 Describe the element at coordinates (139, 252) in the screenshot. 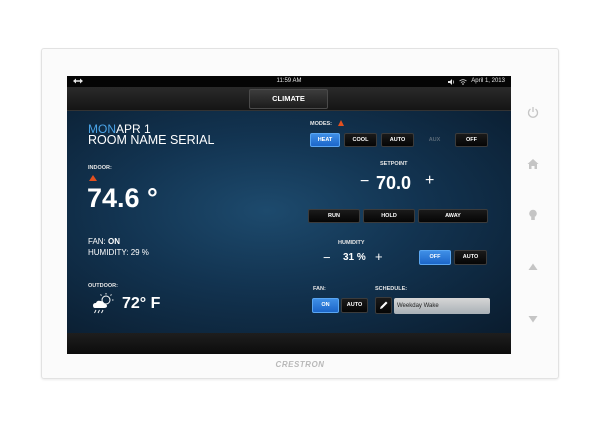

I see `humidity-status-value: 29 %` at that location.